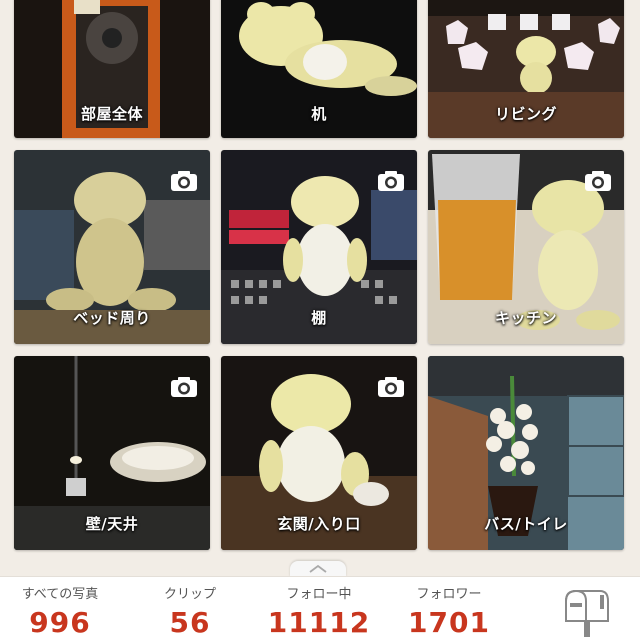  I want to click on stat-clips: クリップ 56, so click(190, 611).